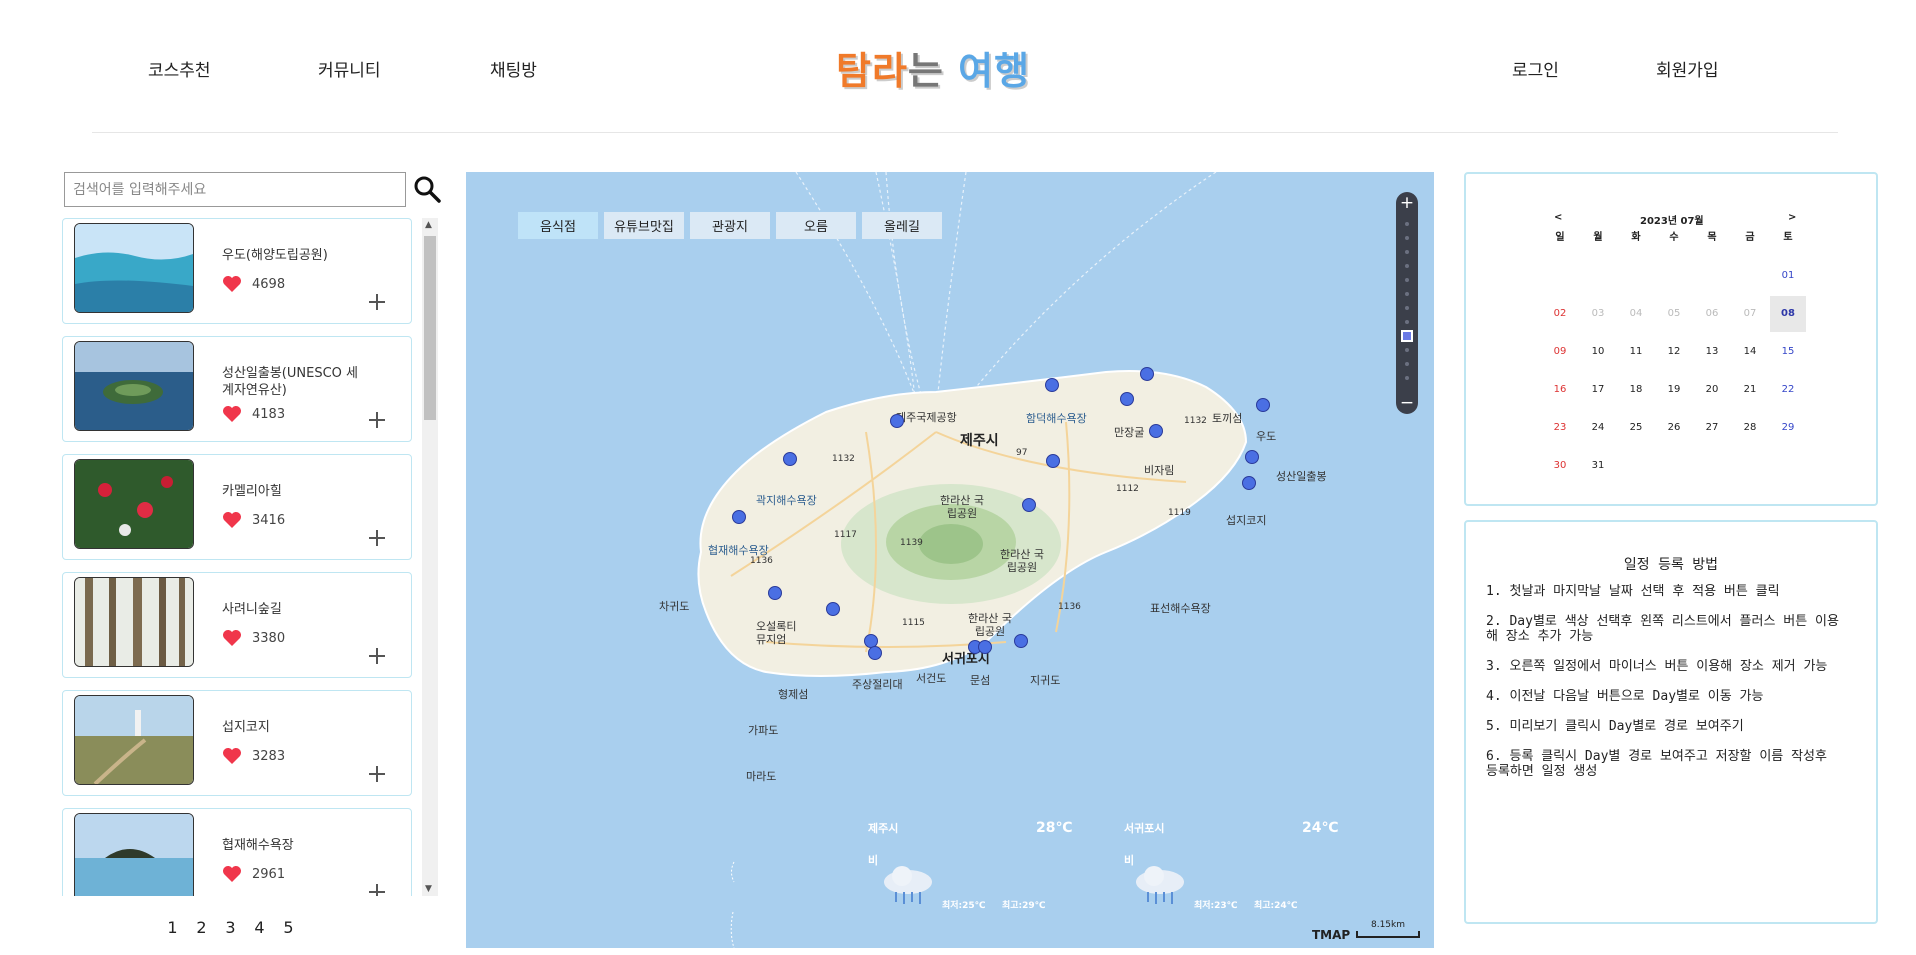 Image resolution: width=1916 pixels, height=955 pixels. I want to click on calendar-day: 14, so click(1750, 352).